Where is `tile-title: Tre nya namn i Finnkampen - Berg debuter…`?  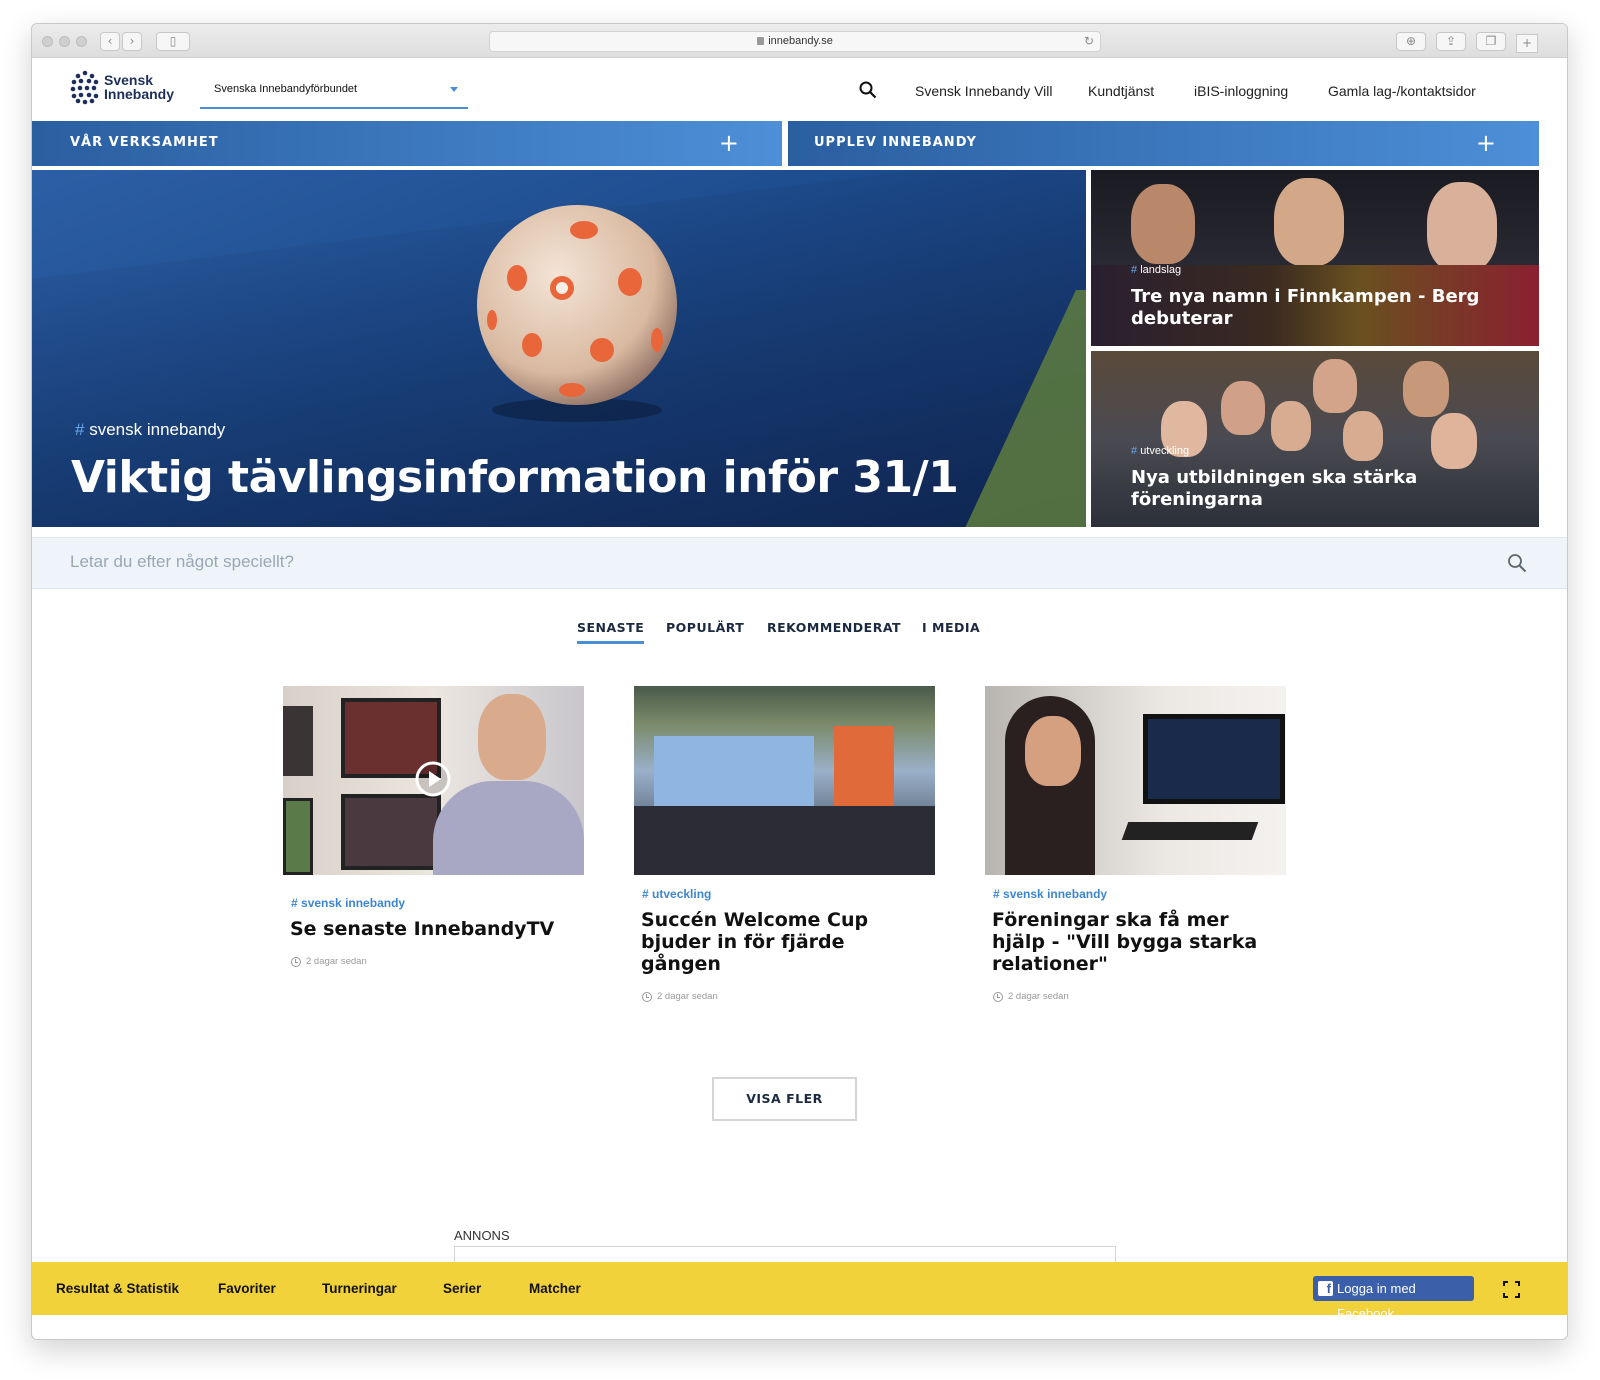
tile-title: Tre nya namn i Finnkampen - Berg debuter… is located at coordinates (1321, 308).